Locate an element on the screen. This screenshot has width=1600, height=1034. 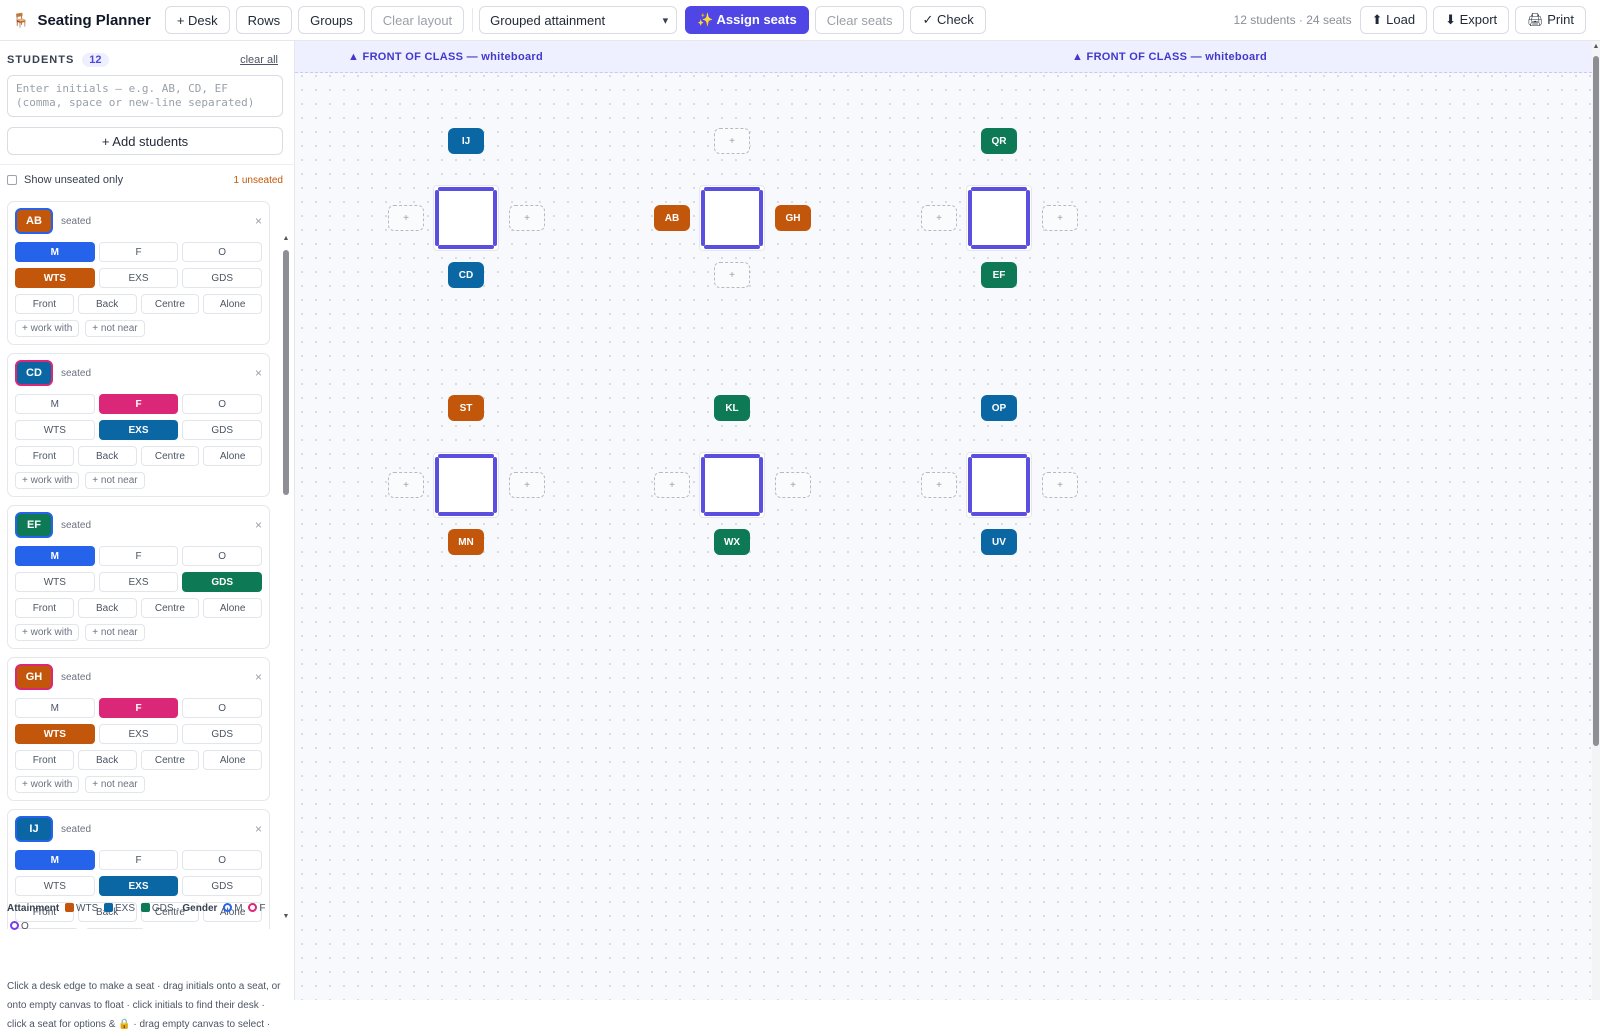
student-initials-badge: GH is located at coordinates (34, 677).